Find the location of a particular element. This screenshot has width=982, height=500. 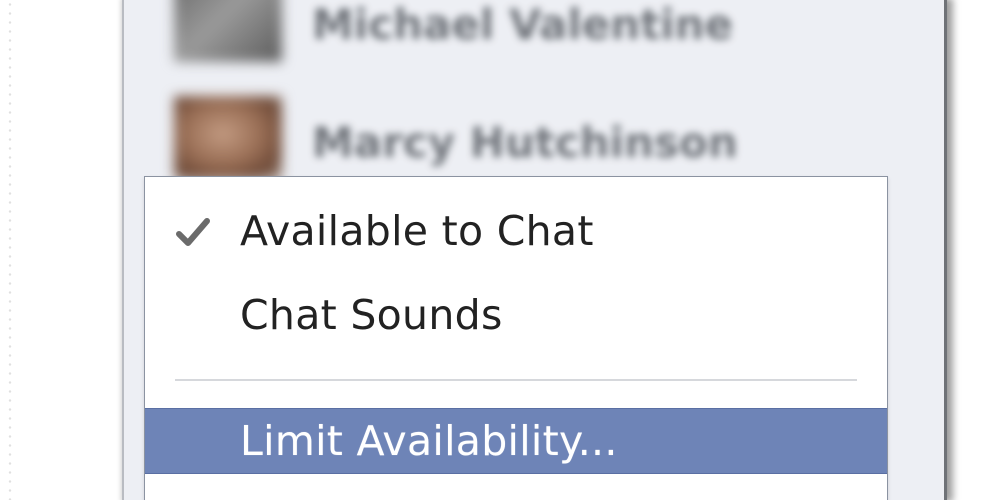

menu-item-cutoff is located at coordinates (516, 487).